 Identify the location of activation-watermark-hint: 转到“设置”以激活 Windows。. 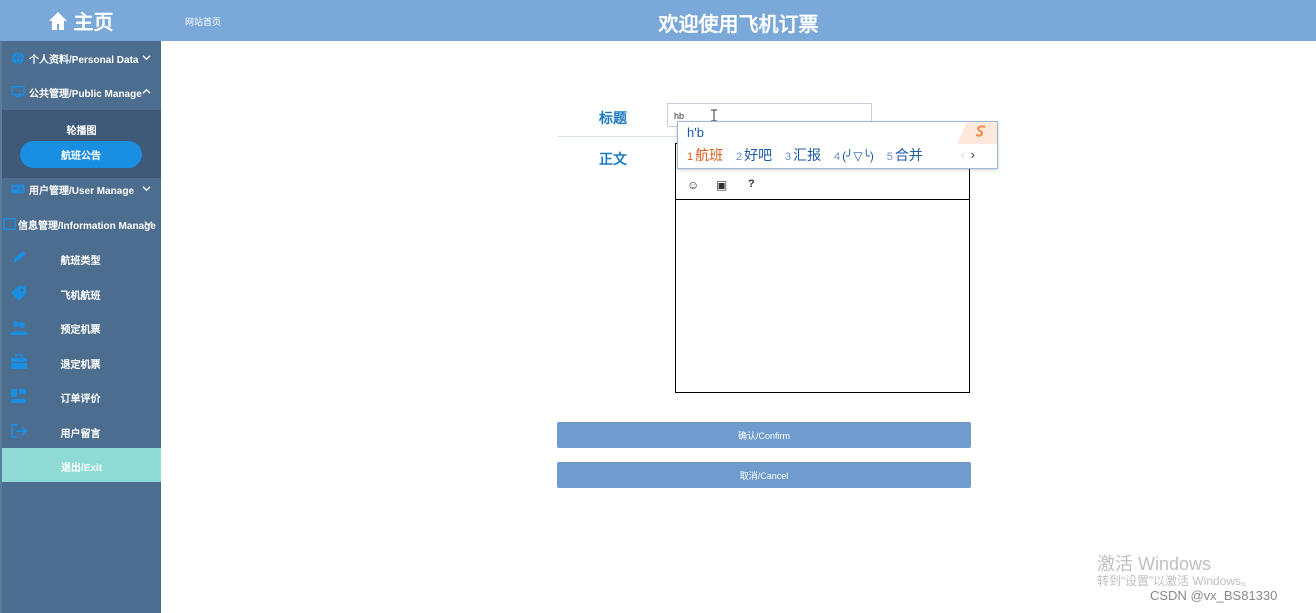
(1175, 581).